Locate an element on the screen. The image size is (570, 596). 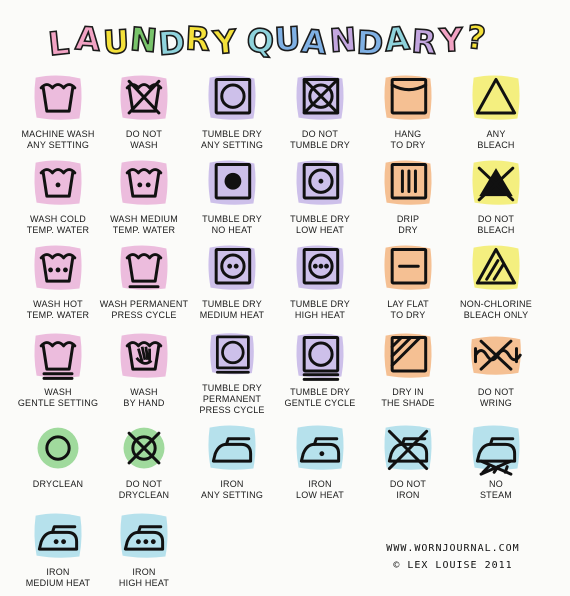
symbol-label: MACHINE WASH ANY SETTING is located at coordinates (58, 139).